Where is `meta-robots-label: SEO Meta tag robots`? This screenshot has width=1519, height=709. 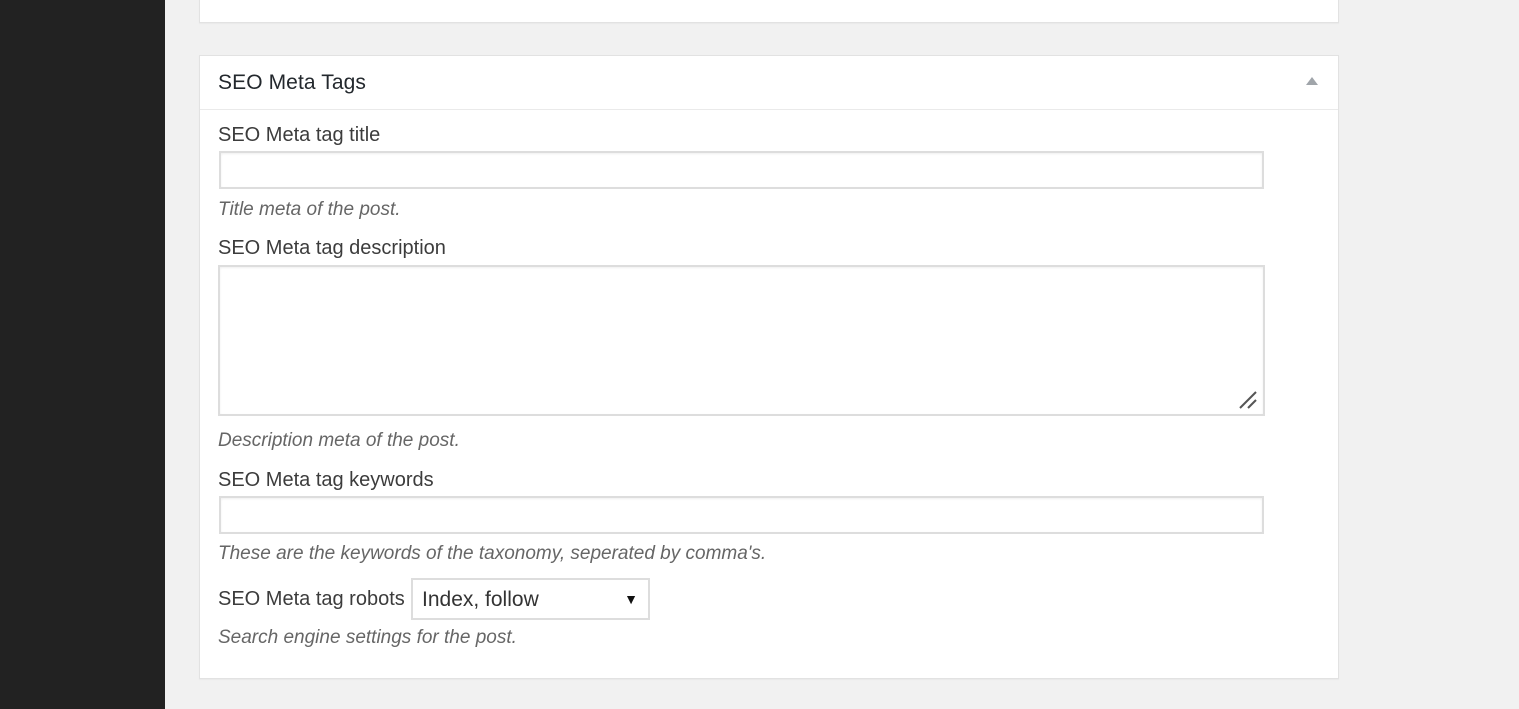 meta-robots-label: SEO Meta tag robots is located at coordinates (311, 599).